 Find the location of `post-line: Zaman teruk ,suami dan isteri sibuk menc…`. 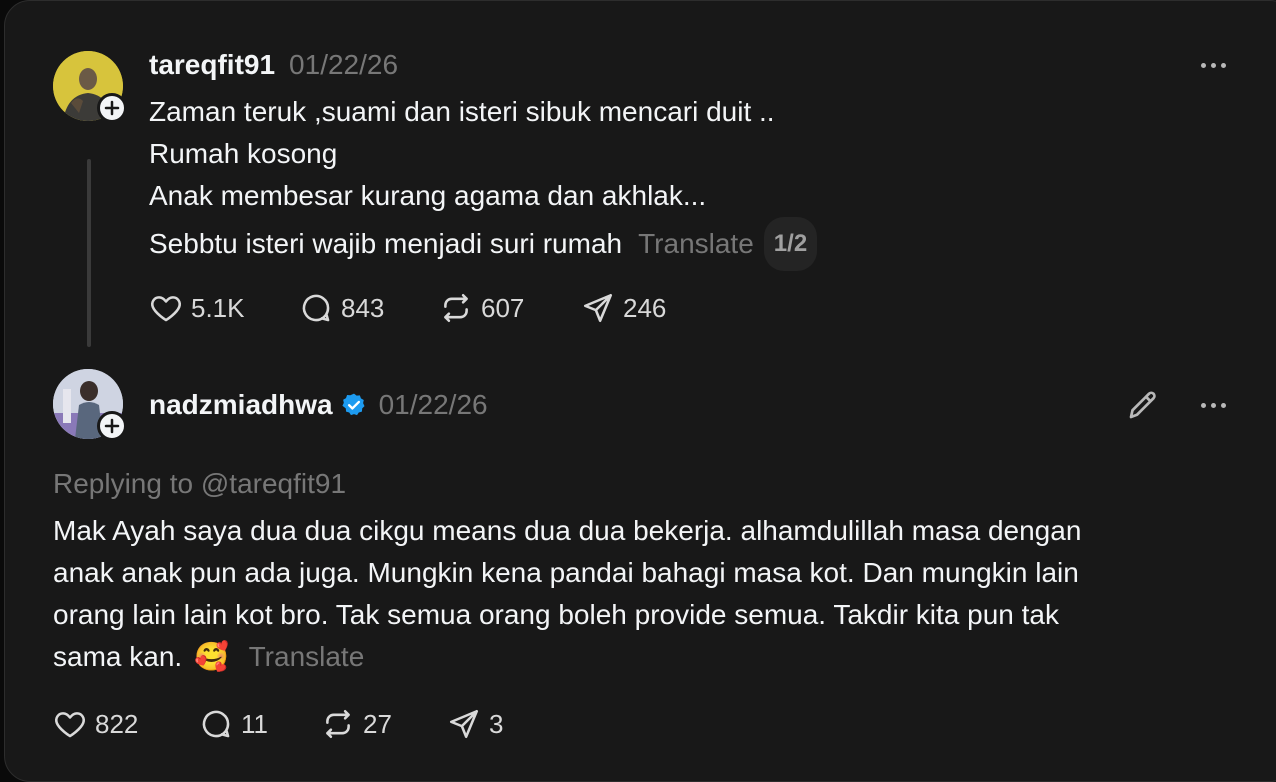

post-line: Zaman teruk ,suami dan isteri sibuk menc… is located at coordinates (462, 111).